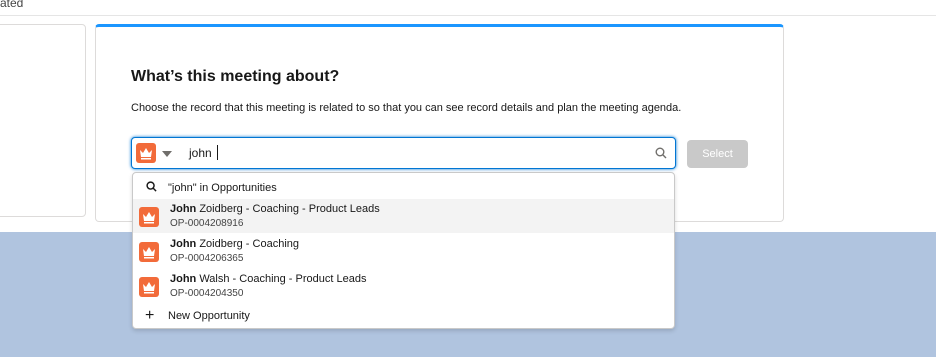 Image resolution: width=936 pixels, height=357 pixels. What do you see at coordinates (200, 153) in the screenshot?
I see `search-input: john` at bounding box center [200, 153].